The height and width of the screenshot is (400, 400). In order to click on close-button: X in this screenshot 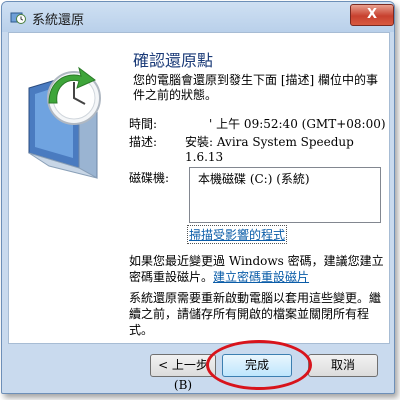, I will do `click(372, 15)`.